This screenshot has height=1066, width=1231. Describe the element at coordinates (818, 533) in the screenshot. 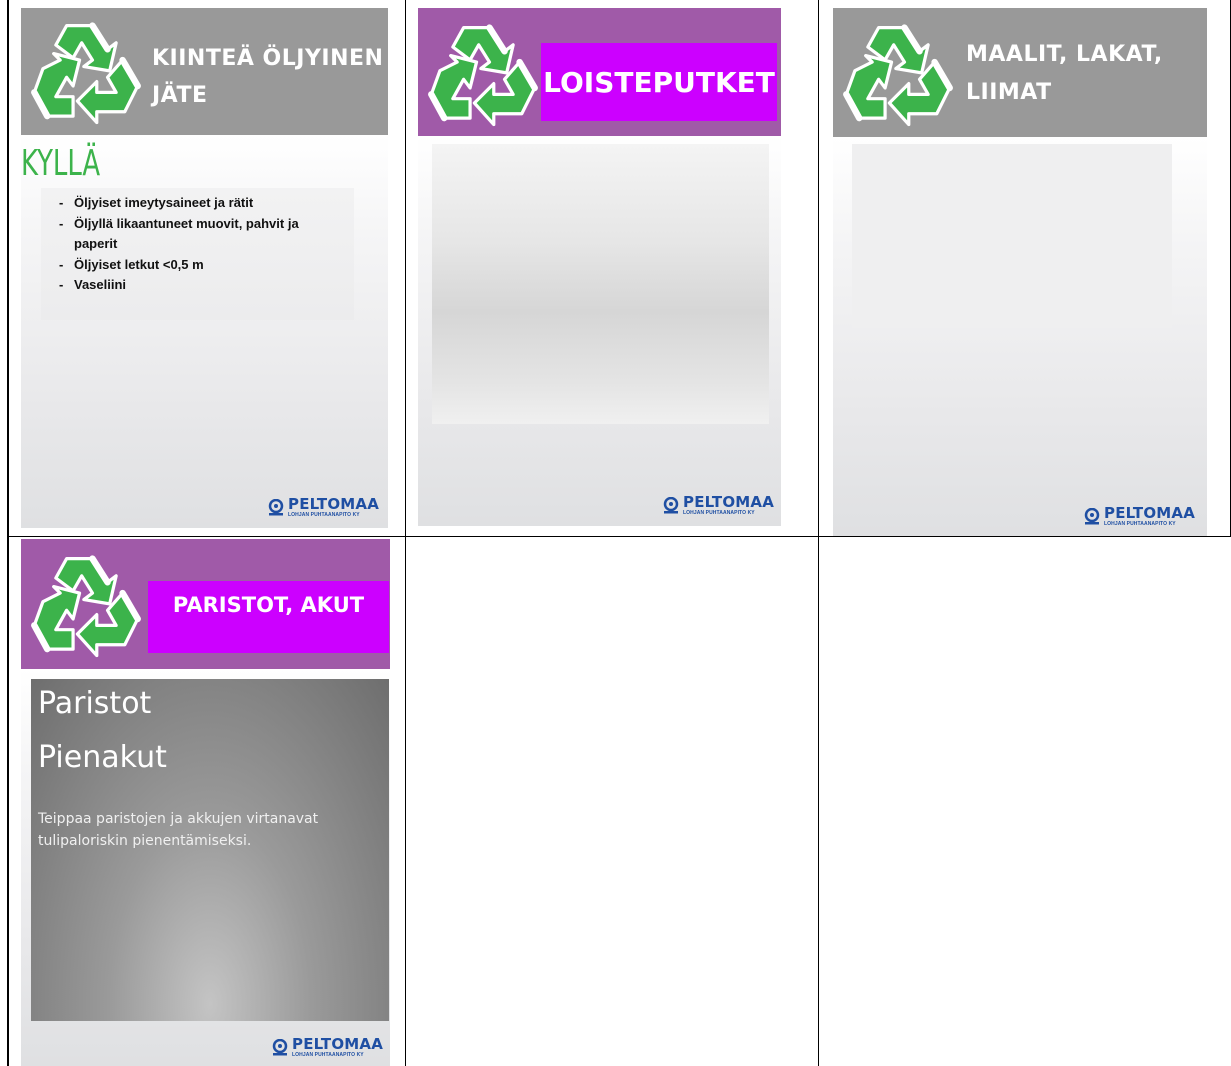

I see `table-border-mid2` at that location.